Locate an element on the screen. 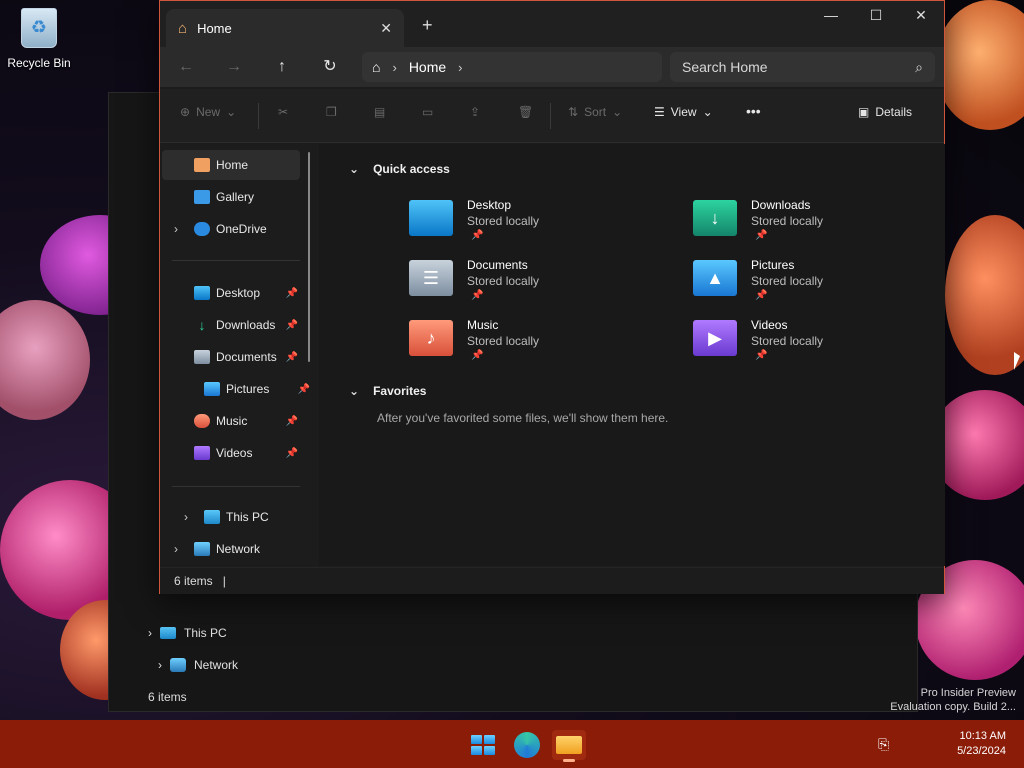 This screenshot has width=1024, height=768. maximize-button: ☐ is located at coordinates (876, 15).